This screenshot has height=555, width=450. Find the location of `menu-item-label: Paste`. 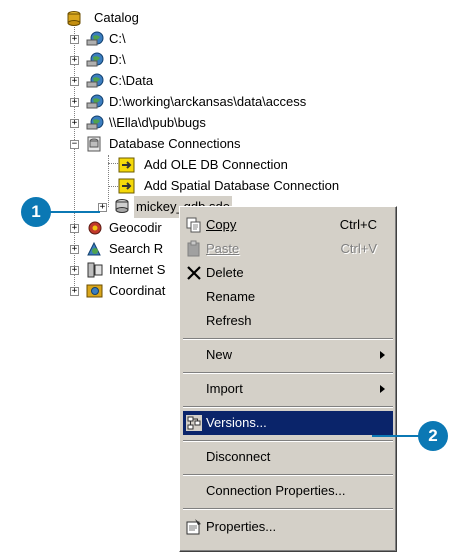

menu-item-label: Paste is located at coordinates (222, 248).